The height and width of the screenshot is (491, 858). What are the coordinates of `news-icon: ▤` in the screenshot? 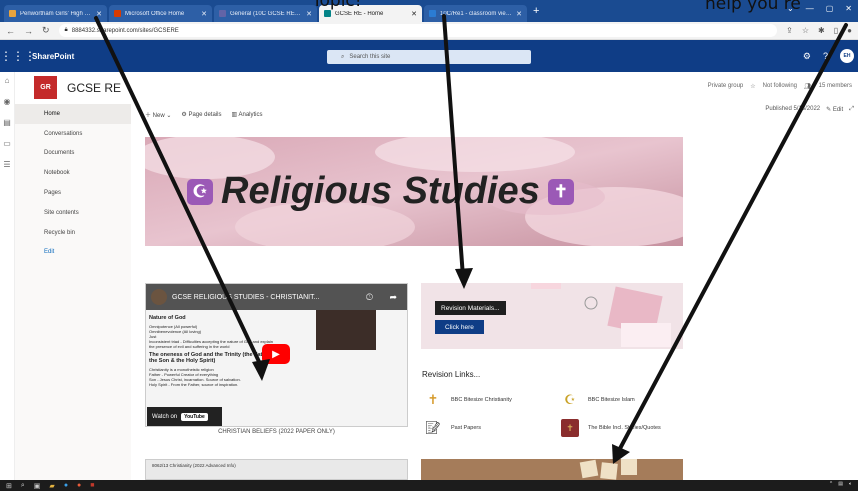 It's located at (7, 122).